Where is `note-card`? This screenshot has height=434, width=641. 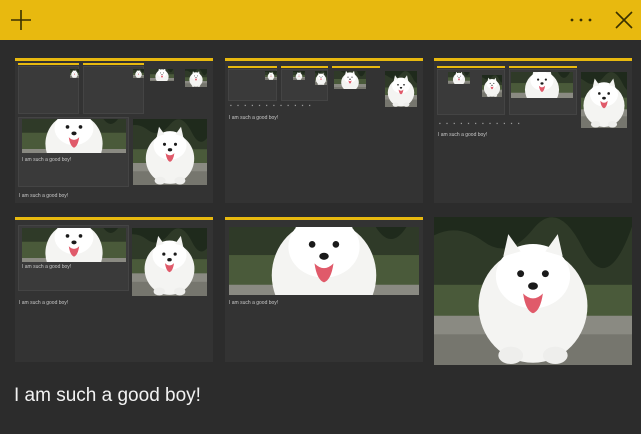 note-card is located at coordinates (533, 289).